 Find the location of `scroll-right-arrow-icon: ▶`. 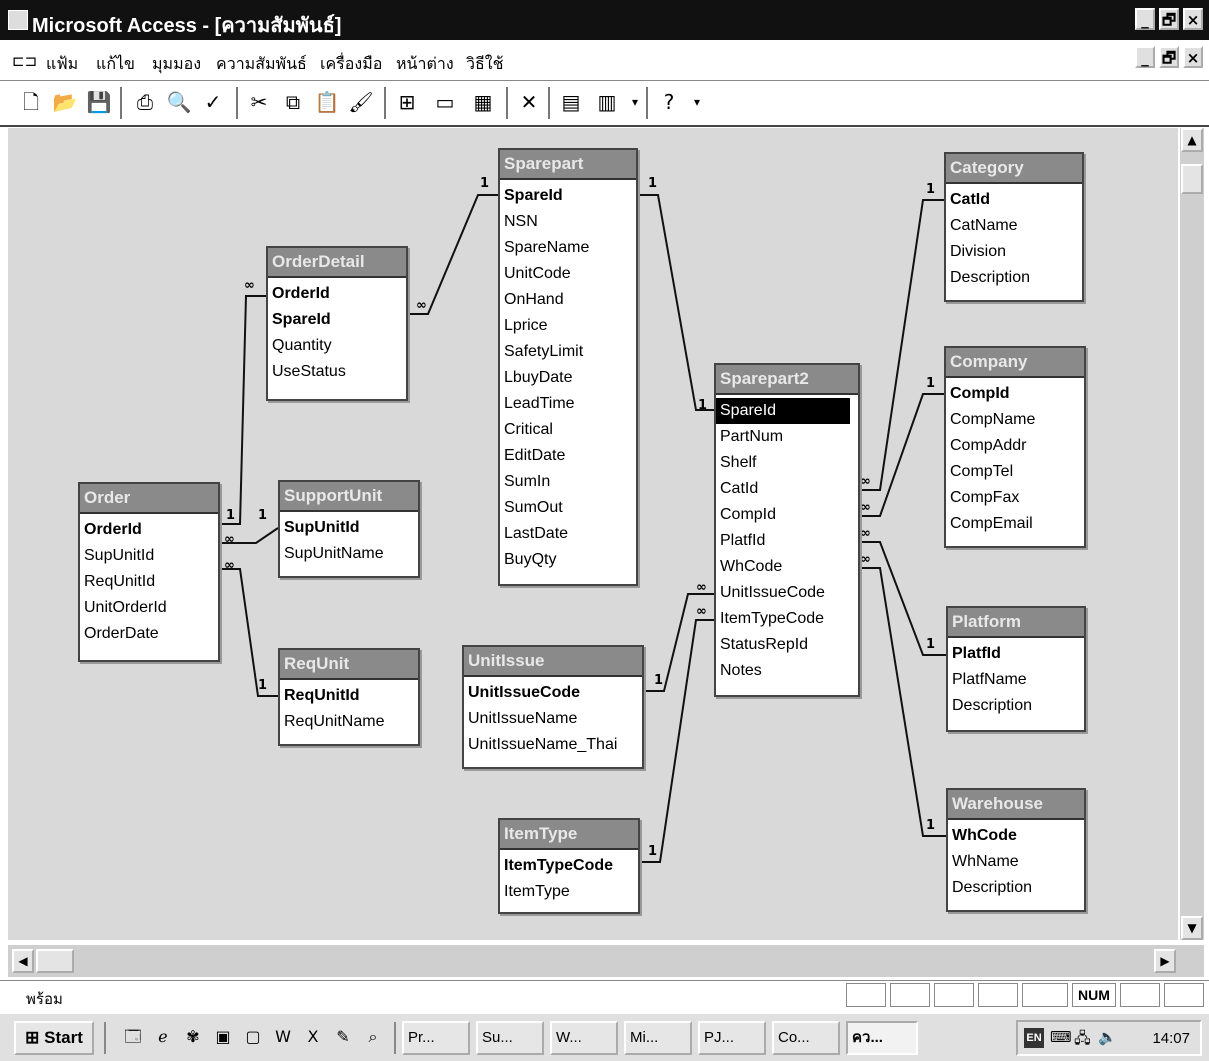

scroll-right-arrow-icon: ▶ is located at coordinates (1165, 961).